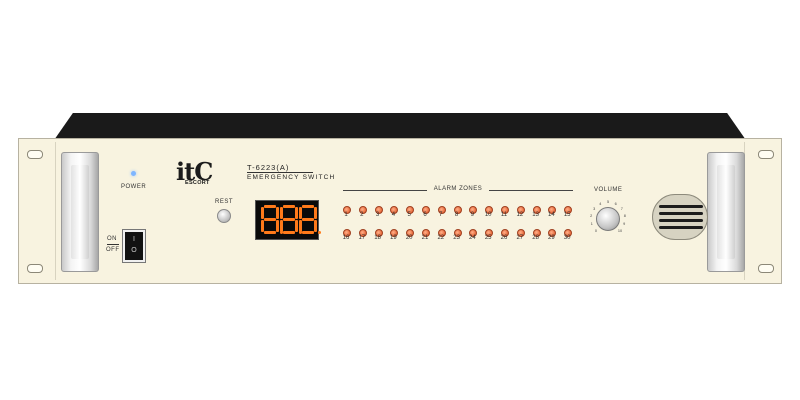 This screenshot has height=400, width=800. I want to click on zone-number-21: 21, so click(425, 238).